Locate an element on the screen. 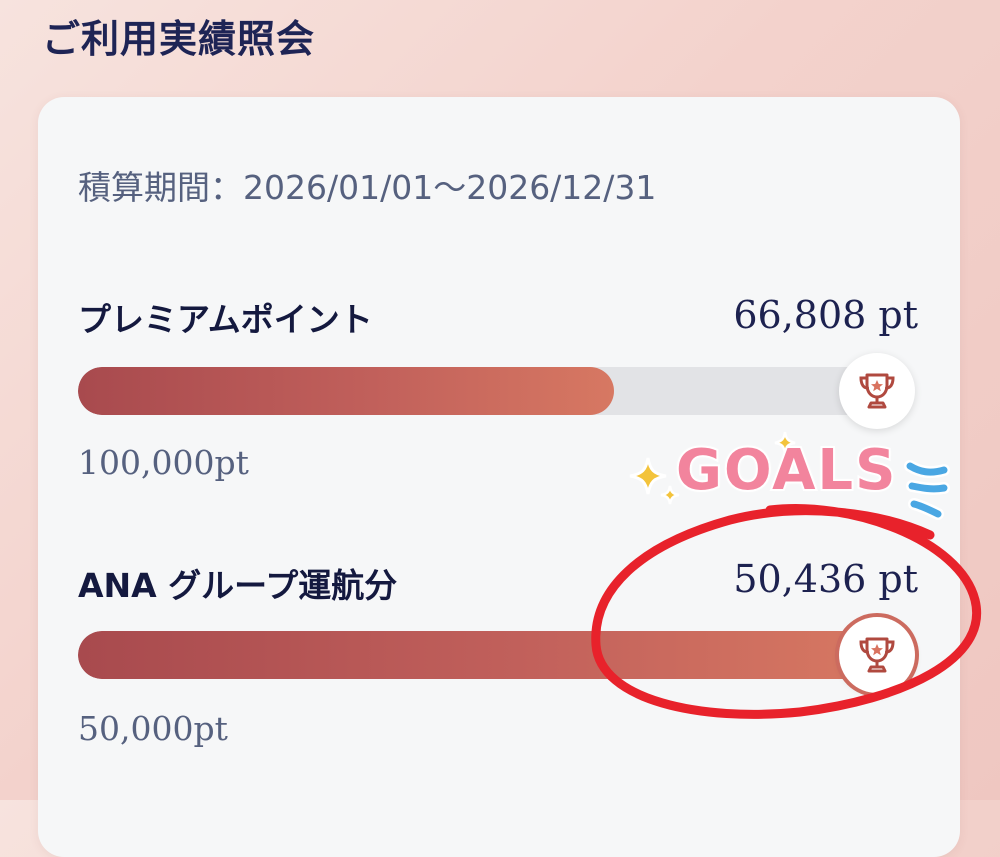  premium-points-label: プレミアムポイント is located at coordinates (225, 319).